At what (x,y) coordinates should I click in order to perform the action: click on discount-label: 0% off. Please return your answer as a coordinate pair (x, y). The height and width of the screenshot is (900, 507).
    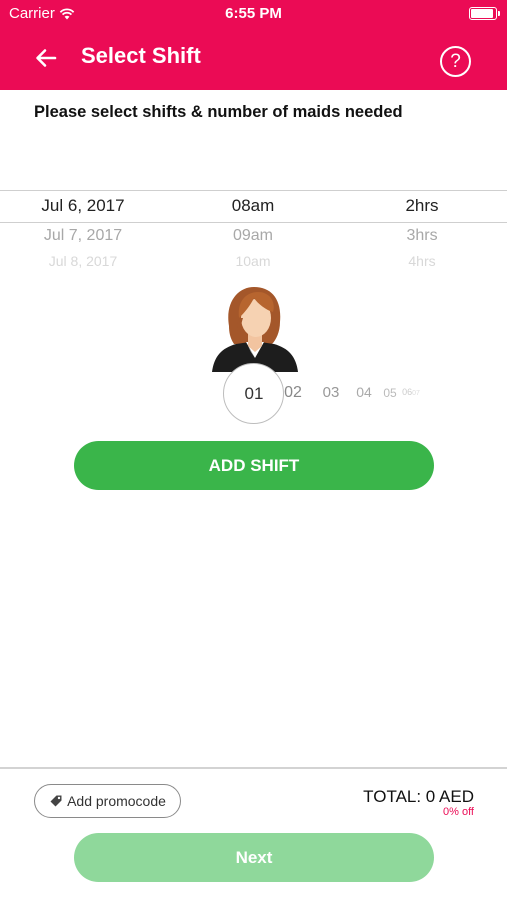
    Looking at the image, I should click on (458, 812).